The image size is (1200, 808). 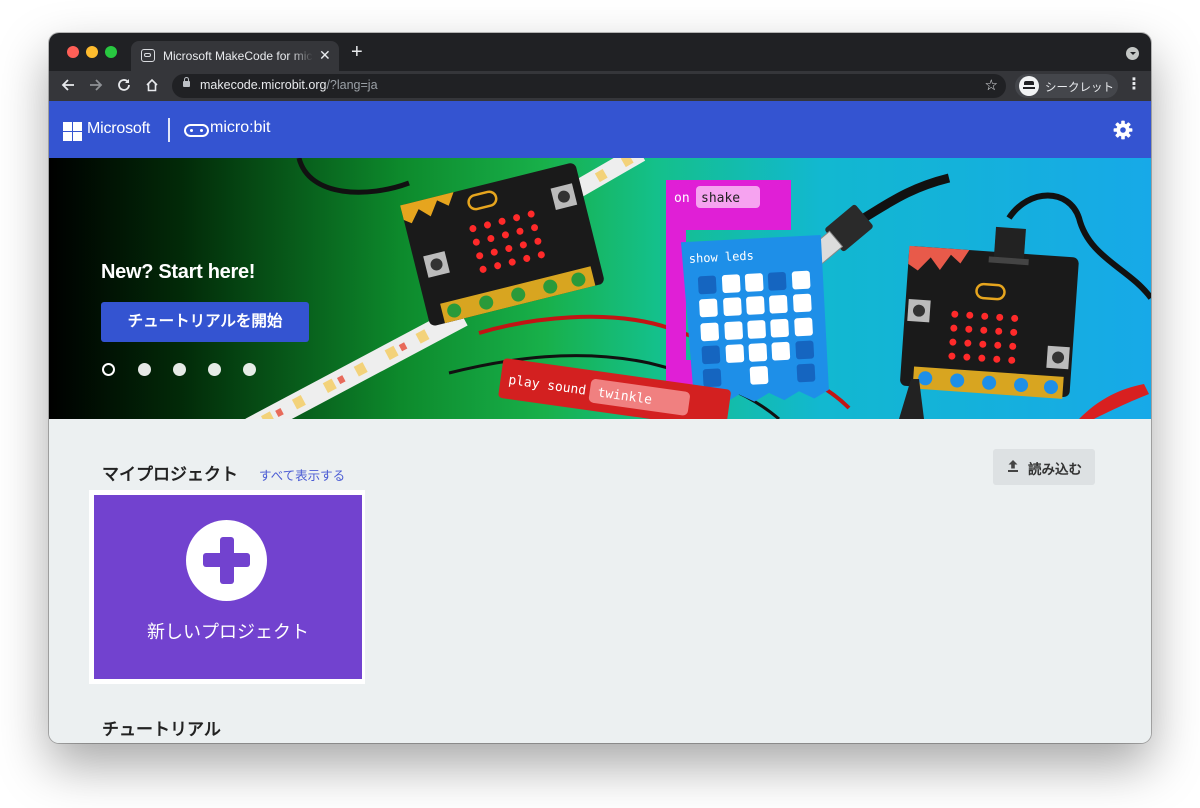 I want to click on header-divider, so click(x=169, y=130).